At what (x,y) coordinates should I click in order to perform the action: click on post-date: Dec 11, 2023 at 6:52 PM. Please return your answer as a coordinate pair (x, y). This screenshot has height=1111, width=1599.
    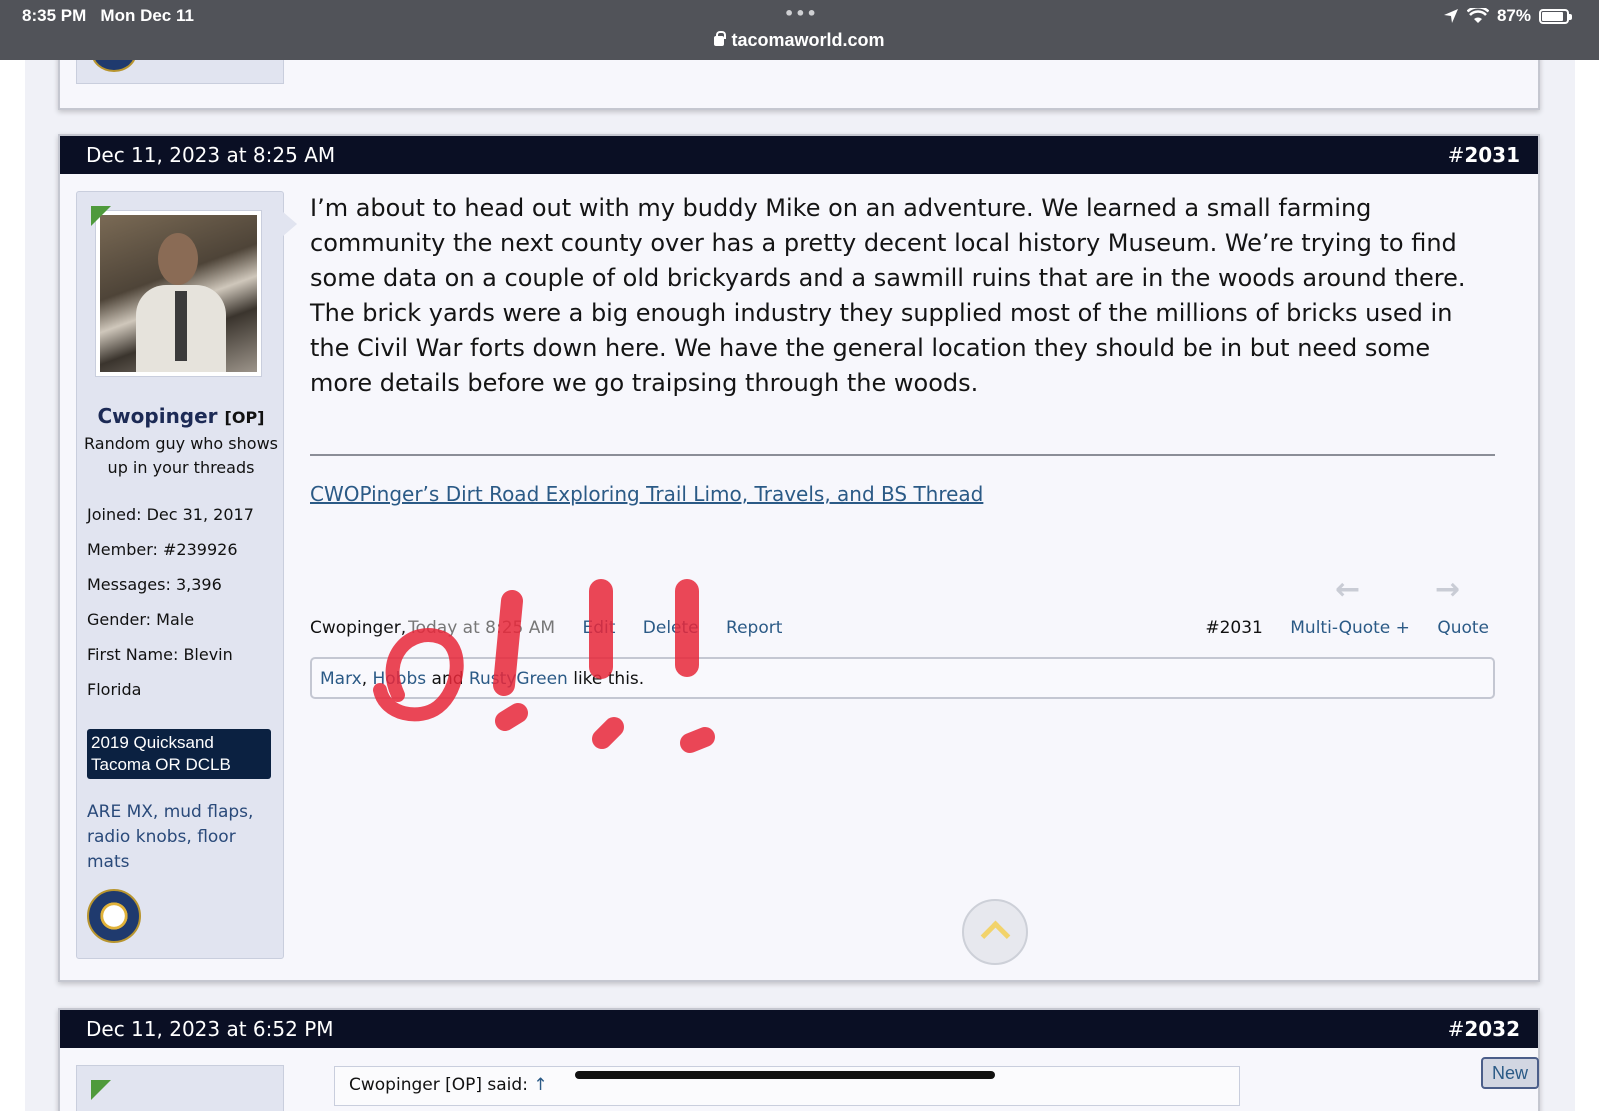
    Looking at the image, I should click on (210, 1029).